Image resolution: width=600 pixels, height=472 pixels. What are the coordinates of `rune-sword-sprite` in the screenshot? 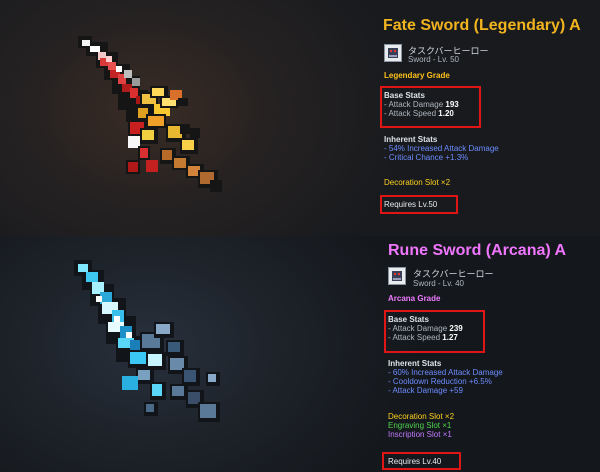 It's located at (147, 341).